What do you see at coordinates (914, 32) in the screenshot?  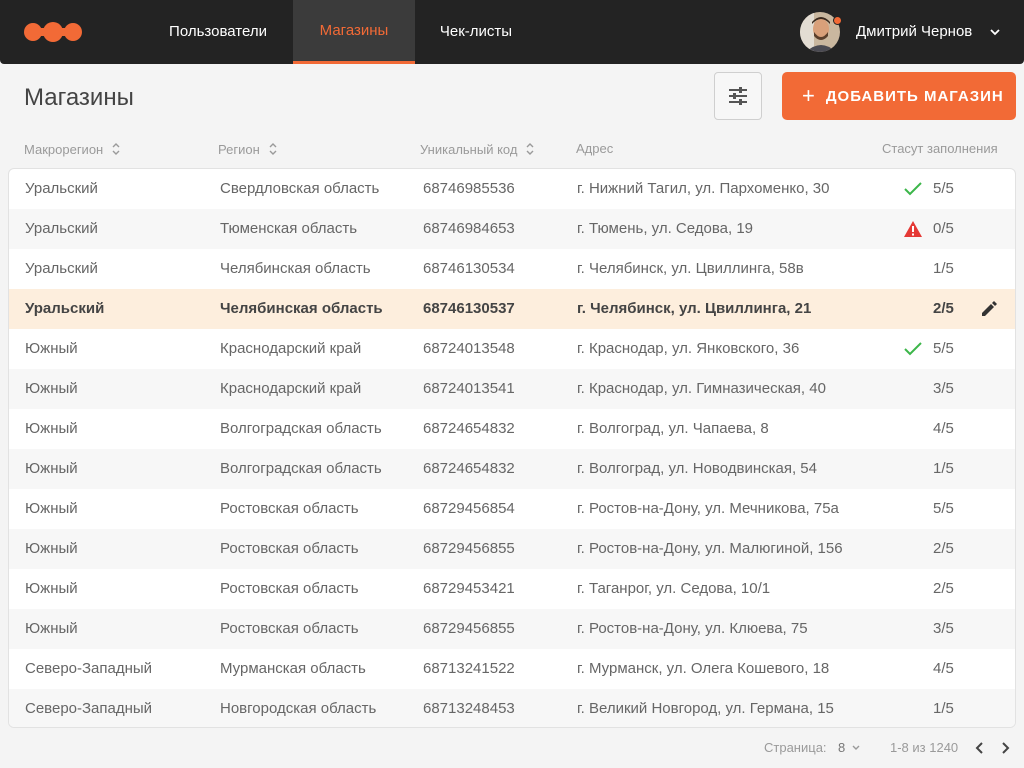 I see `user-name: Дмитрий Чернов` at bounding box center [914, 32].